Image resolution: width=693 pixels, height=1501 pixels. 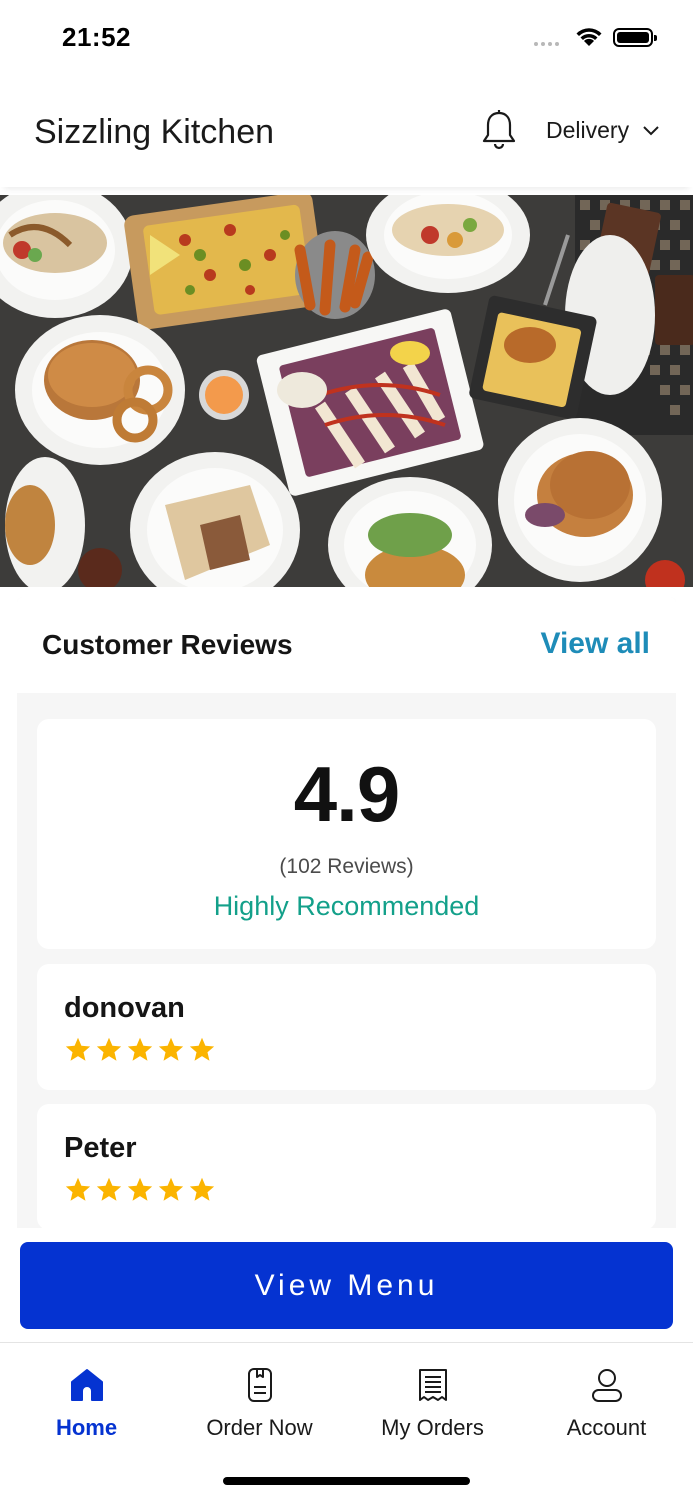 I want to click on tab-label: Order Now, so click(x=259, y=1427).